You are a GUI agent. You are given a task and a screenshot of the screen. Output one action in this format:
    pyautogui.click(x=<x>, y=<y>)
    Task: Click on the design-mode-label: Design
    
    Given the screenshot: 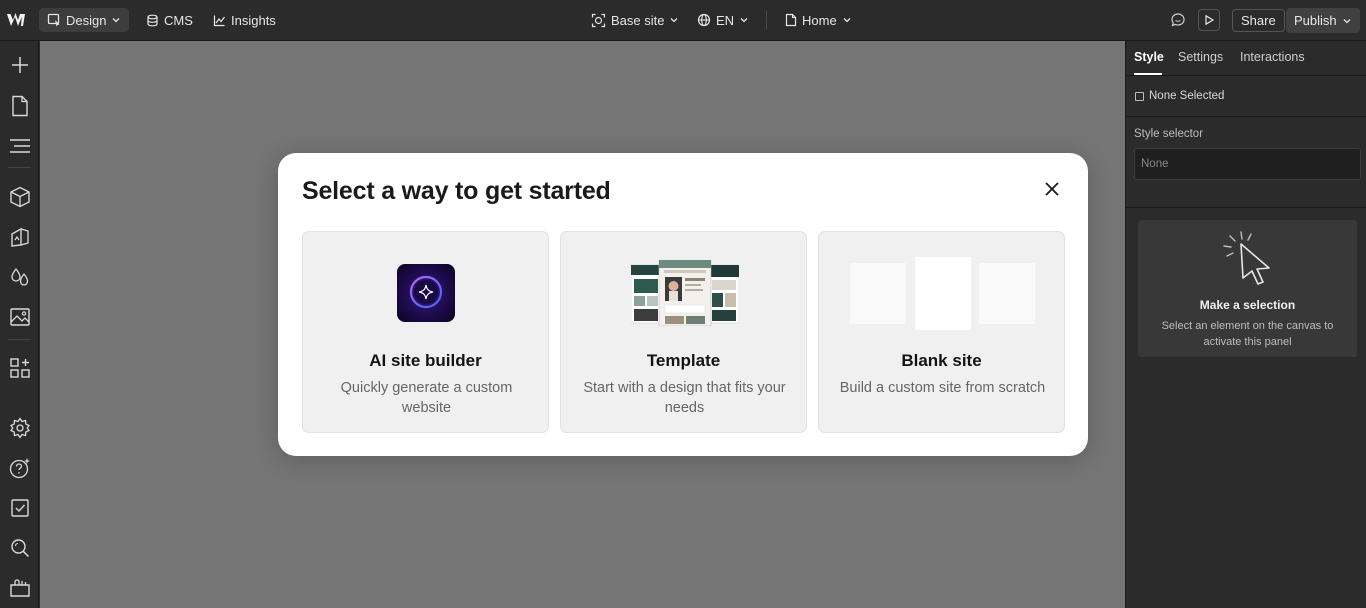 What is the action you would take?
    pyautogui.click(x=86, y=20)
    